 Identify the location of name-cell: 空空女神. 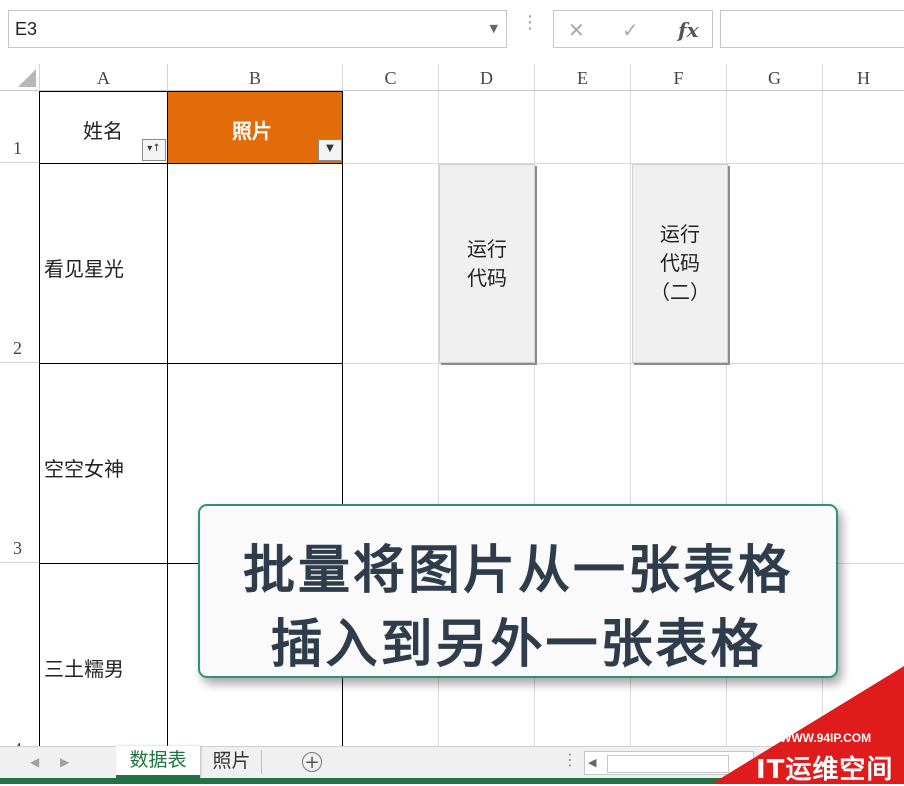
(84, 467).